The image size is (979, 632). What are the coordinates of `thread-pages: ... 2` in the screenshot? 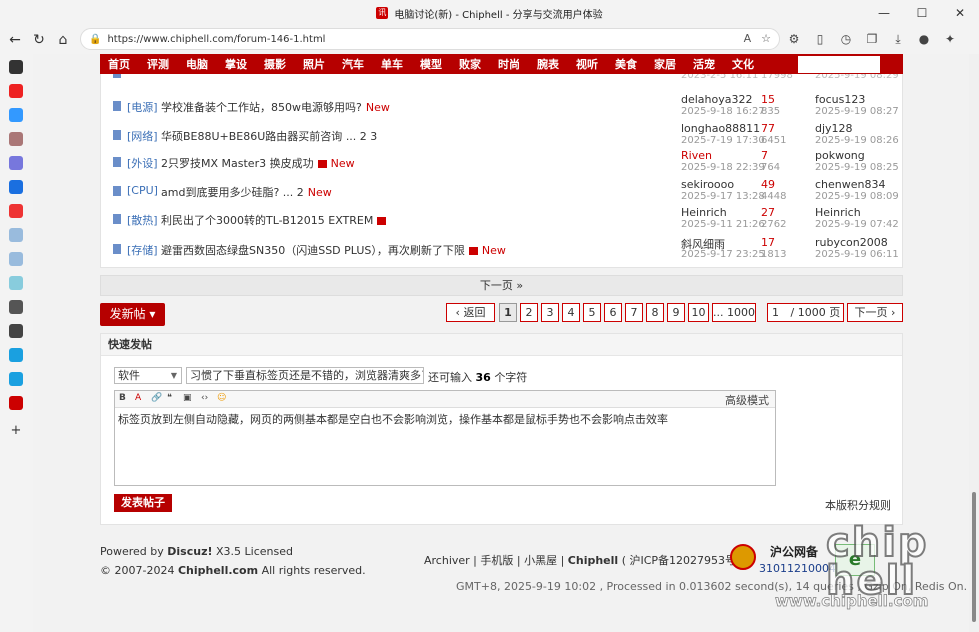 It's located at (293, 192).